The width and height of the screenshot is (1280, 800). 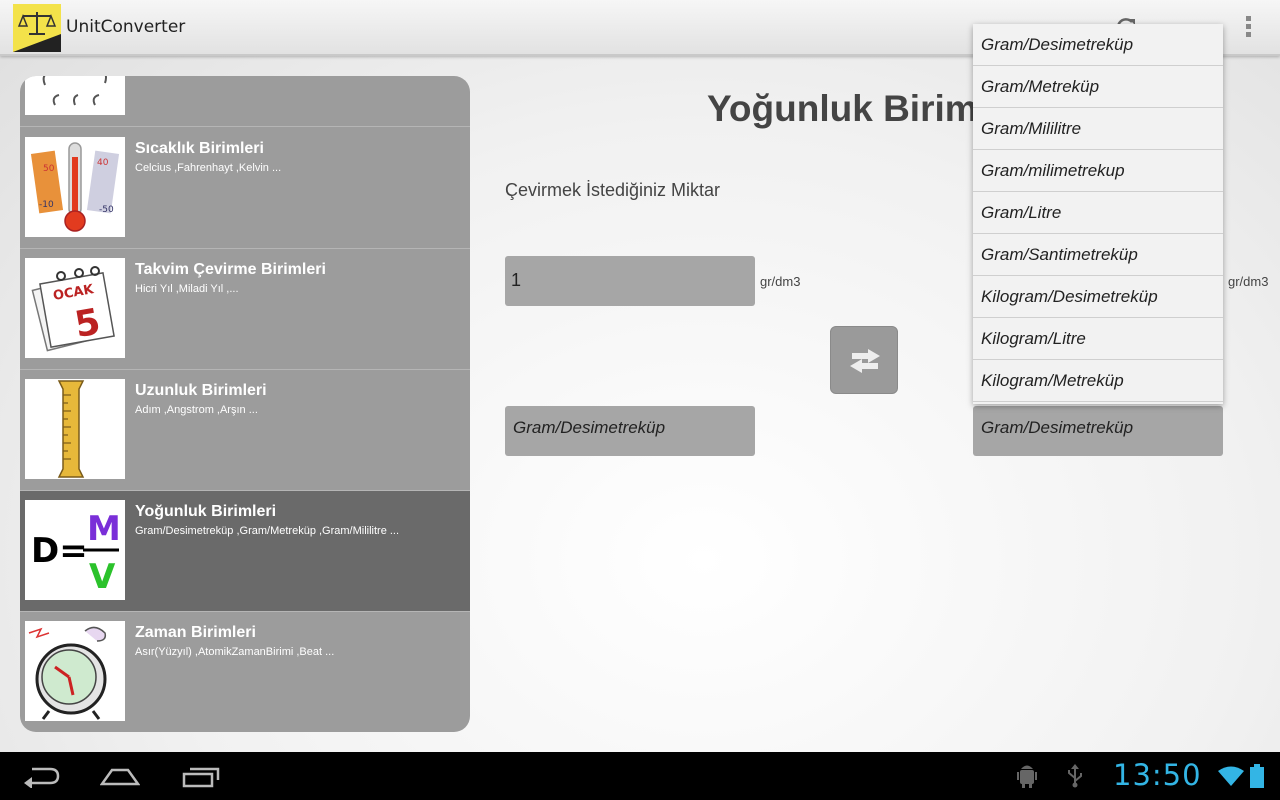 What do you see at coordinates (780, 281) in the screenshot?
I see `source-unit-abbrev: gr/dm3` at bounding box center [780, 281].